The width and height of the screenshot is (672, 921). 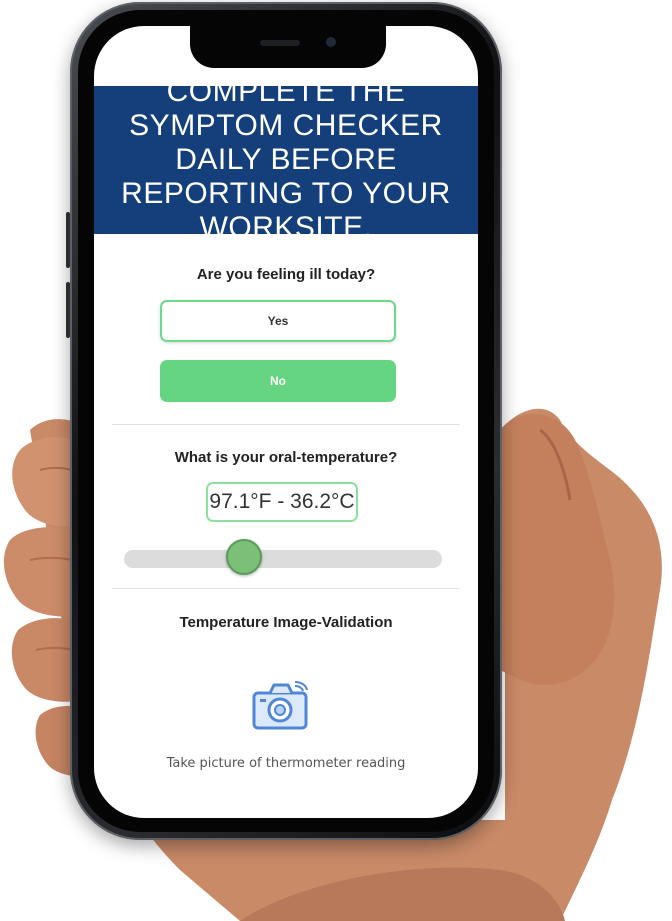 What do you see at coordinates (288, 47) in the screenshot?
I see `phone-notch` at bounding box center [288, 47].